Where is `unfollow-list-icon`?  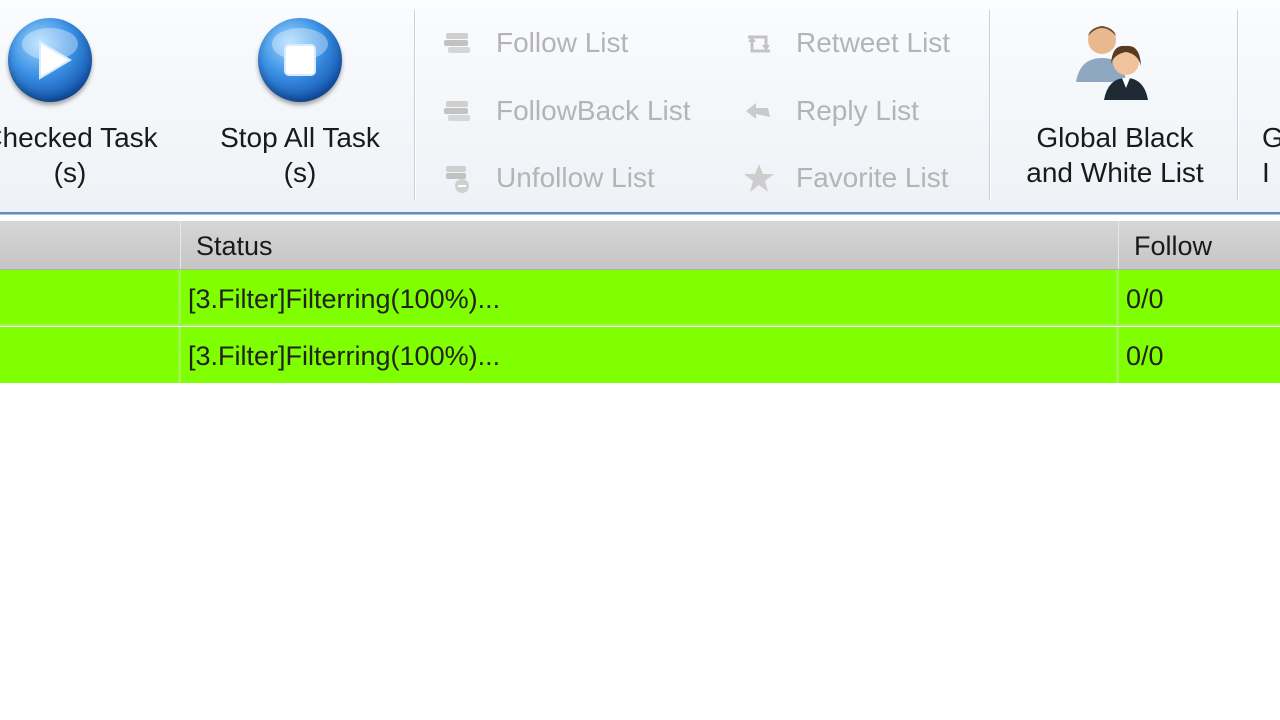
unfollow-list-icon is located at coordinates (459, 178).